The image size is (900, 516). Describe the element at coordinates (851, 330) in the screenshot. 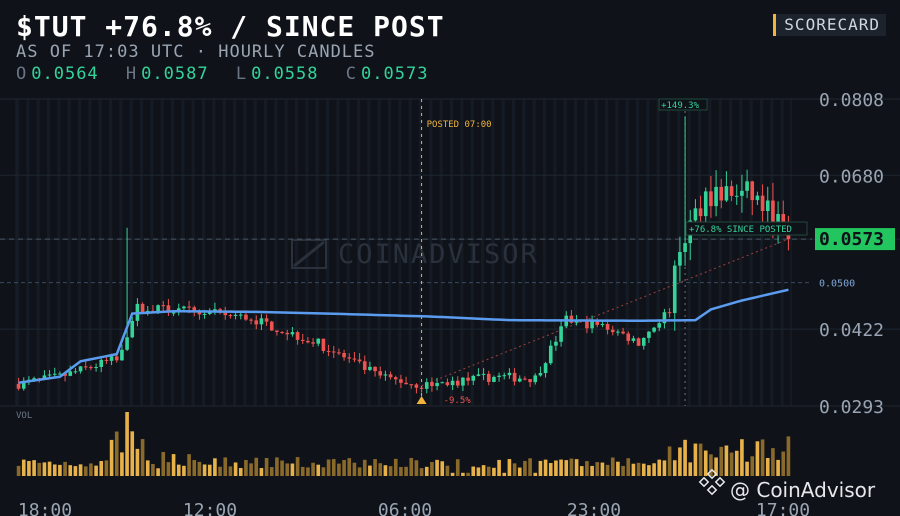

I see `y-tick-label: 0.0422` at that location.